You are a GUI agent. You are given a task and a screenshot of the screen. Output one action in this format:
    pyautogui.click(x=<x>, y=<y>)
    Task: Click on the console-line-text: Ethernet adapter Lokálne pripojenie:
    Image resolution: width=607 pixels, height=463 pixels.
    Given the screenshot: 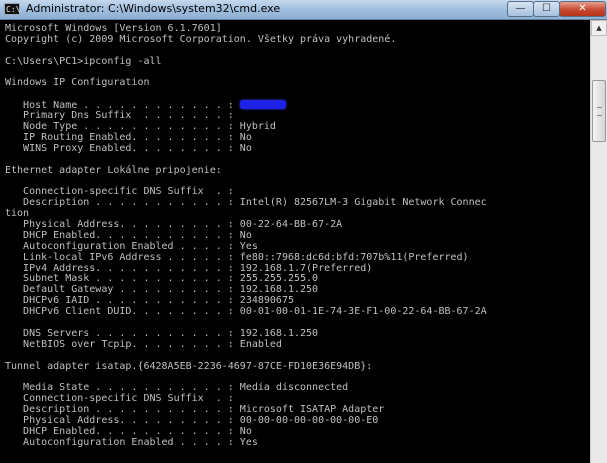 What is the action you would take?
    pyautogui.click(x=113, y=170)
    